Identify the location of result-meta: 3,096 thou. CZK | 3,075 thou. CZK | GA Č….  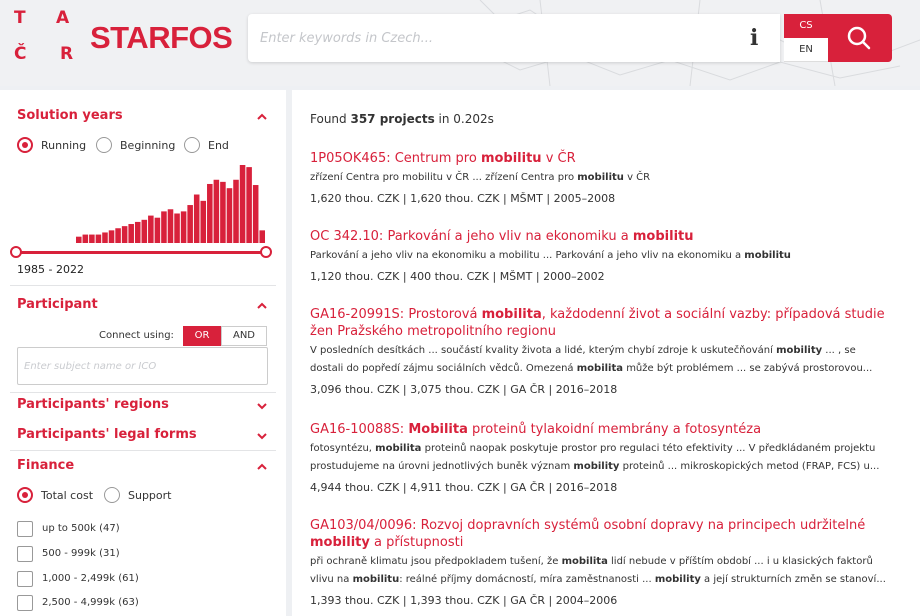
(464, 389).